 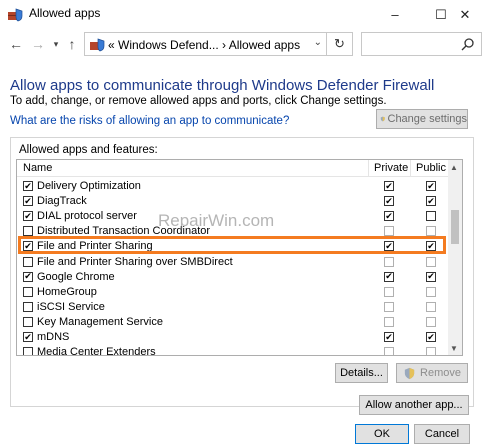 What do you see at coordinates (233, 322) in the screenshot?
I see `list-item: Key Management Service` at bounding box center [233, 322].